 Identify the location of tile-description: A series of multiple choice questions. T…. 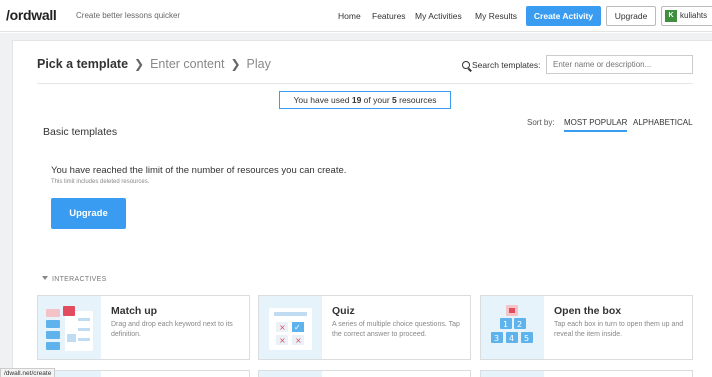
(396, 329).